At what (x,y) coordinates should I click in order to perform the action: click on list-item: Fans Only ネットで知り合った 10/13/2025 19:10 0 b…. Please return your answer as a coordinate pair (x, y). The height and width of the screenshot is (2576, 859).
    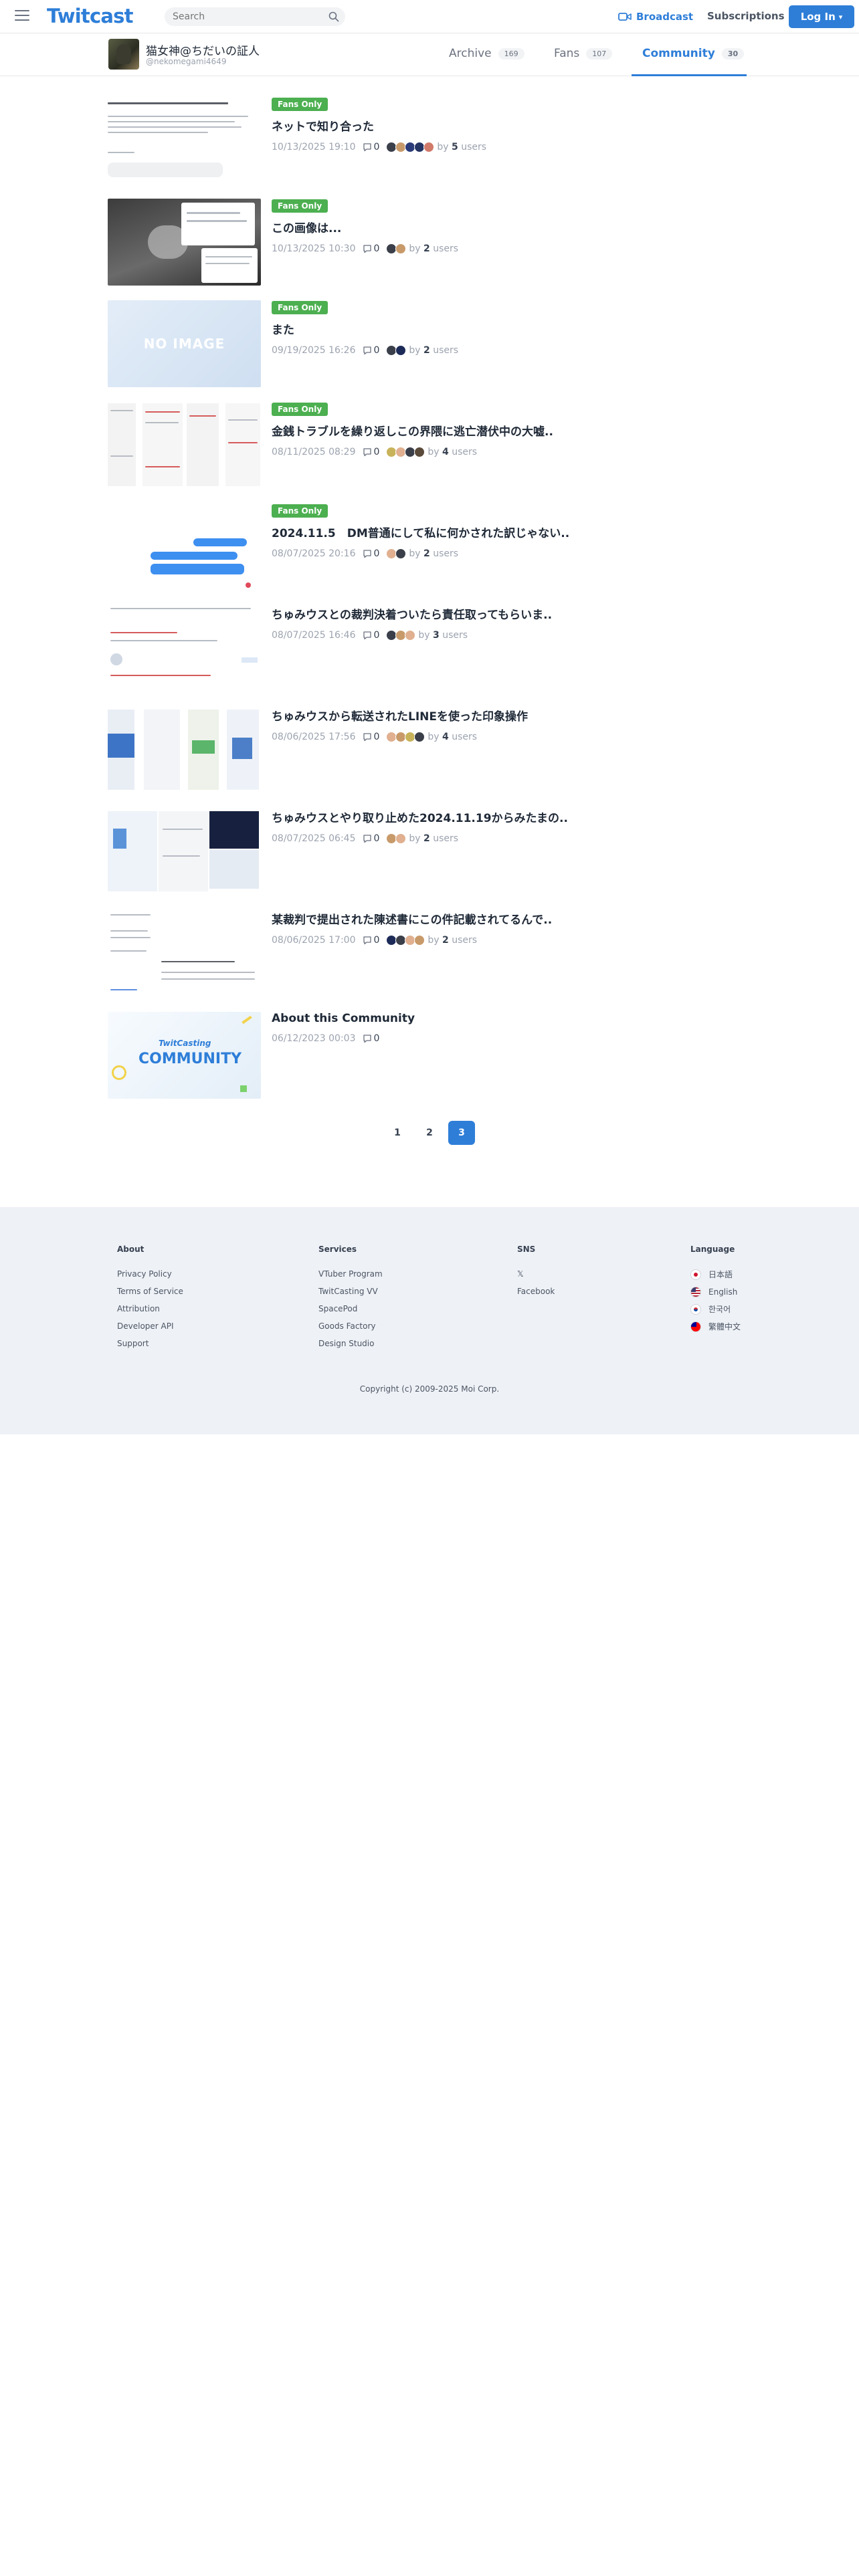
    Looking at the image, I should click on (429, 141).